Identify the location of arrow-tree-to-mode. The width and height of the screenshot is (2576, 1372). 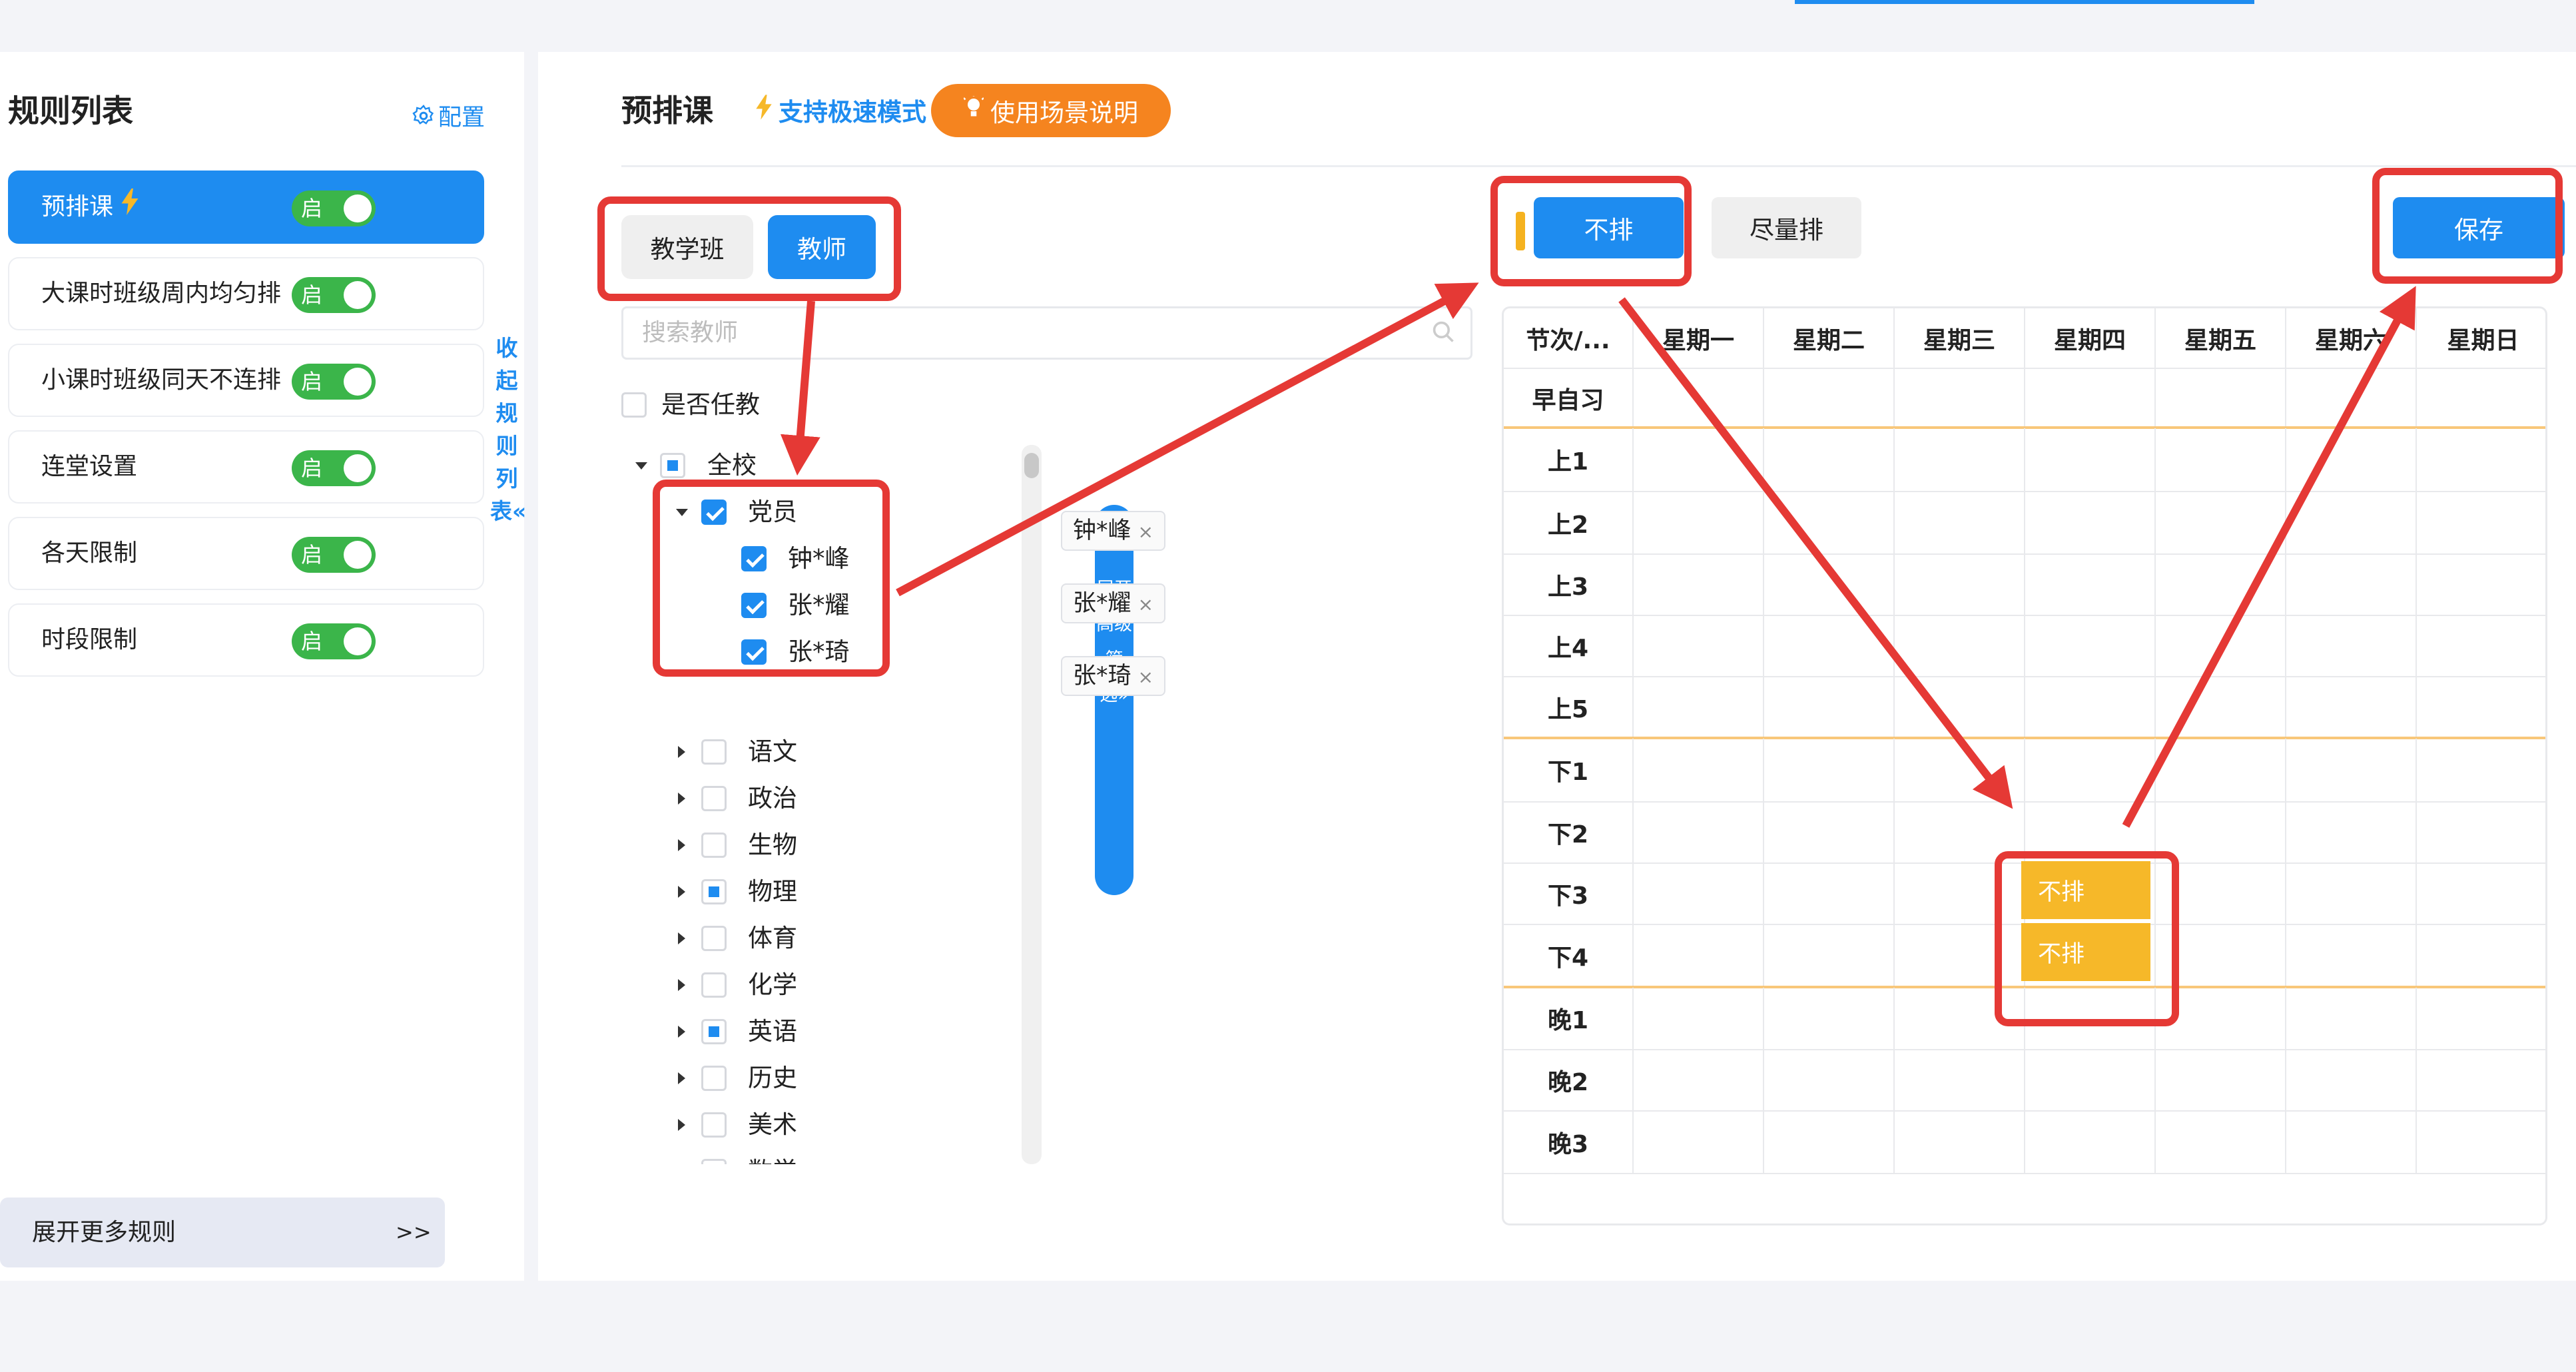
(1187, 440).